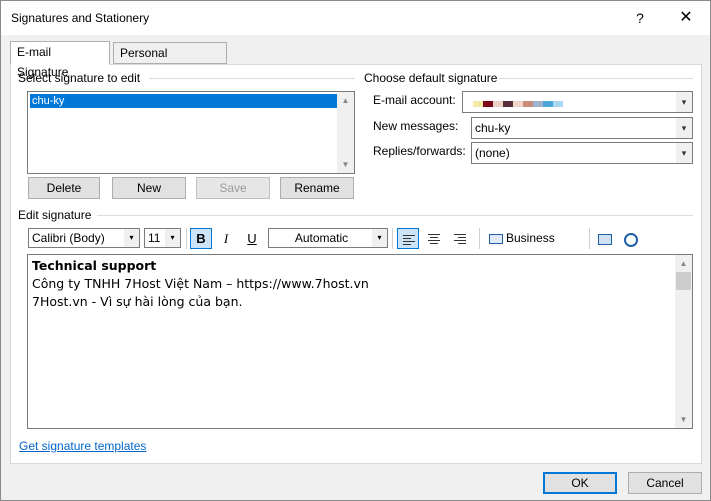 The image size is (711, 501). I want to click on email-account-combo: ▾, so click(577, 102).